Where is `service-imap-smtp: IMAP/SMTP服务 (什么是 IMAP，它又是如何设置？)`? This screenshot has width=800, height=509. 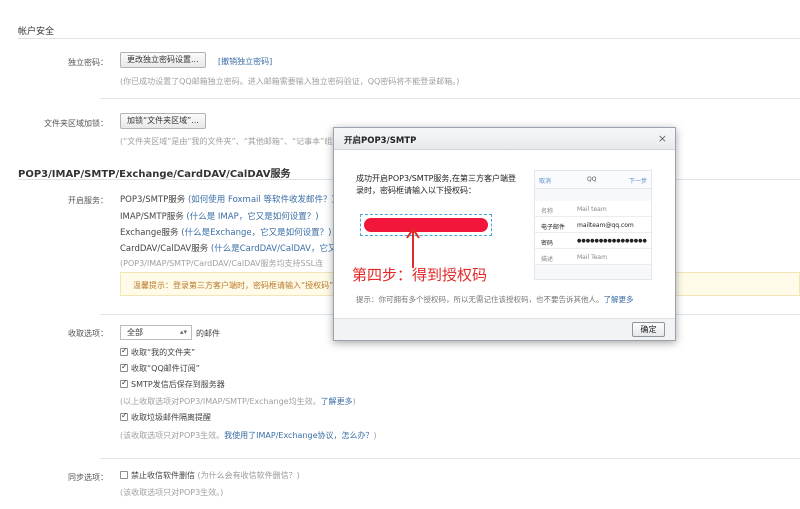 service-imap-smtp: IMAP/SMTP服务 (什么是 IMAP，它又是如何设置？) is located at coordinates (219, 217).